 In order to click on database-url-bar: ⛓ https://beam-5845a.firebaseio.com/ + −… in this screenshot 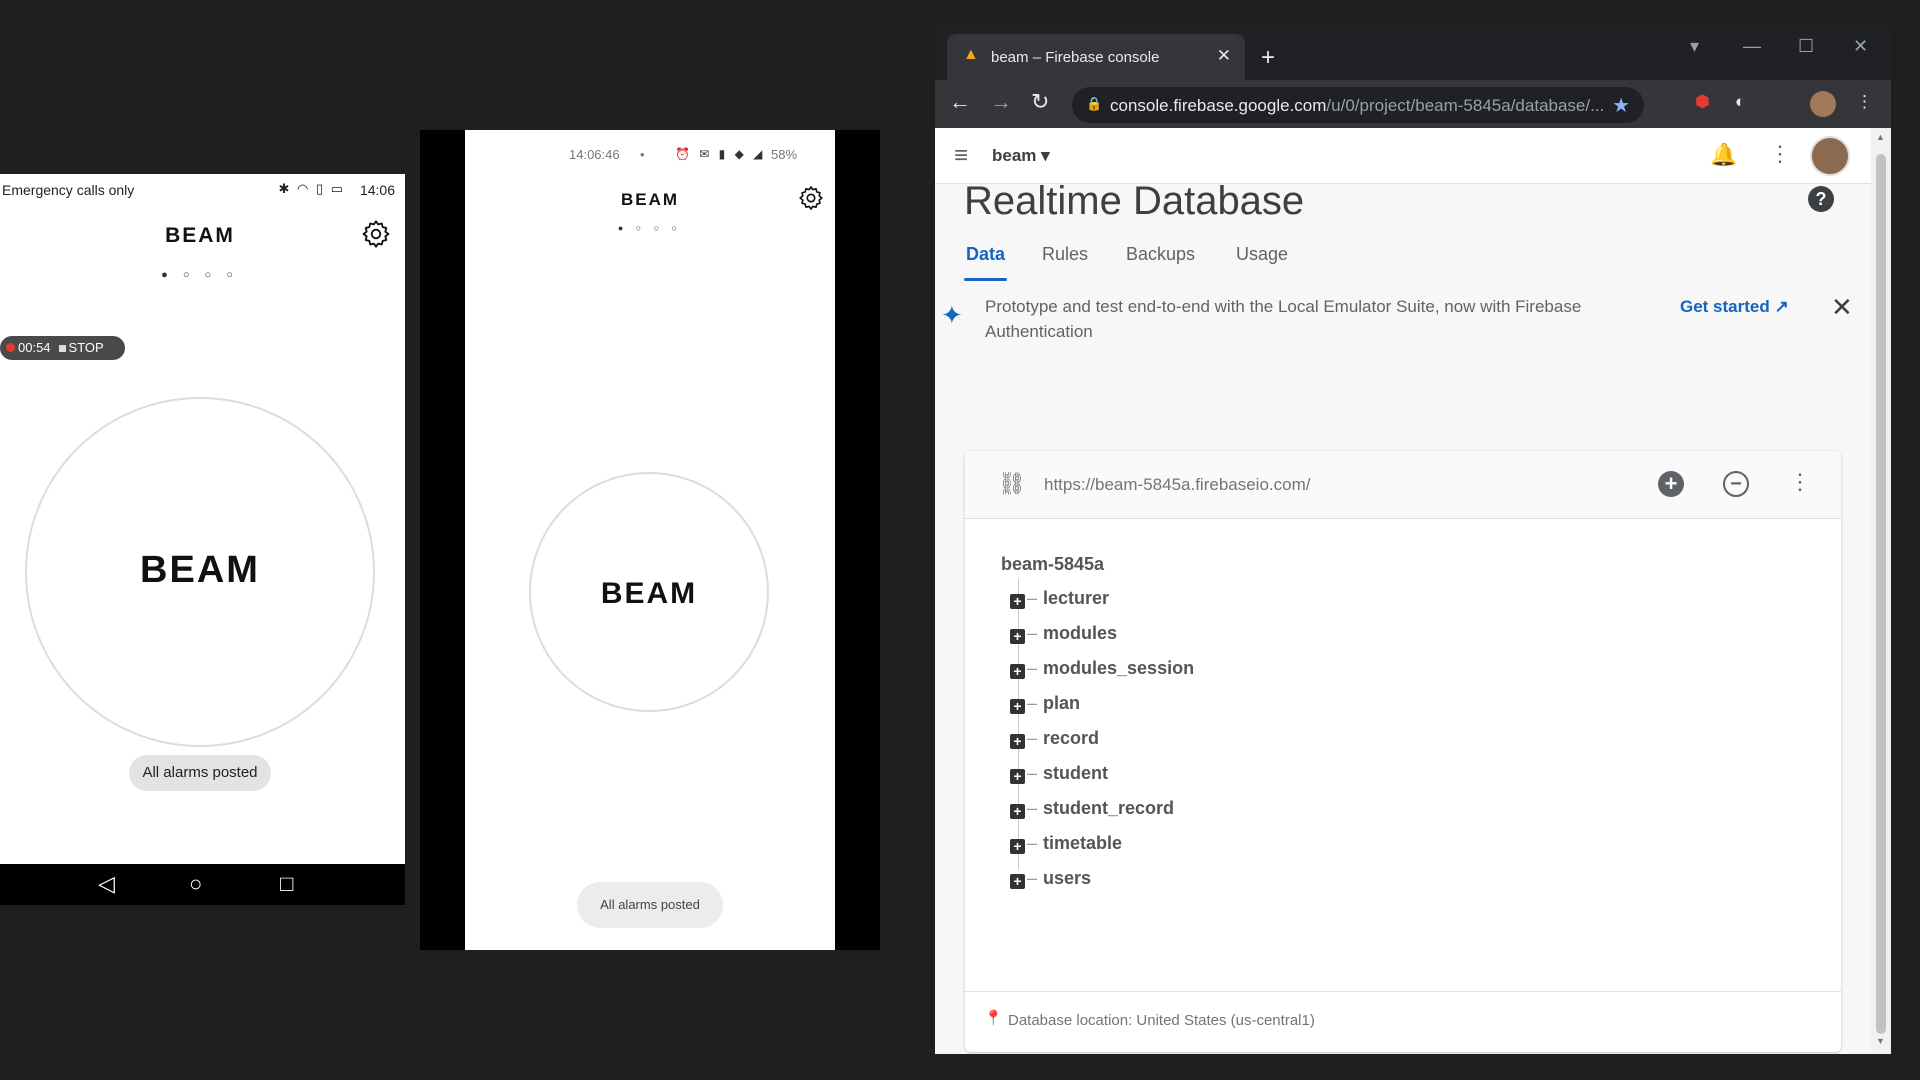, I will do `click(1403, 485)`.